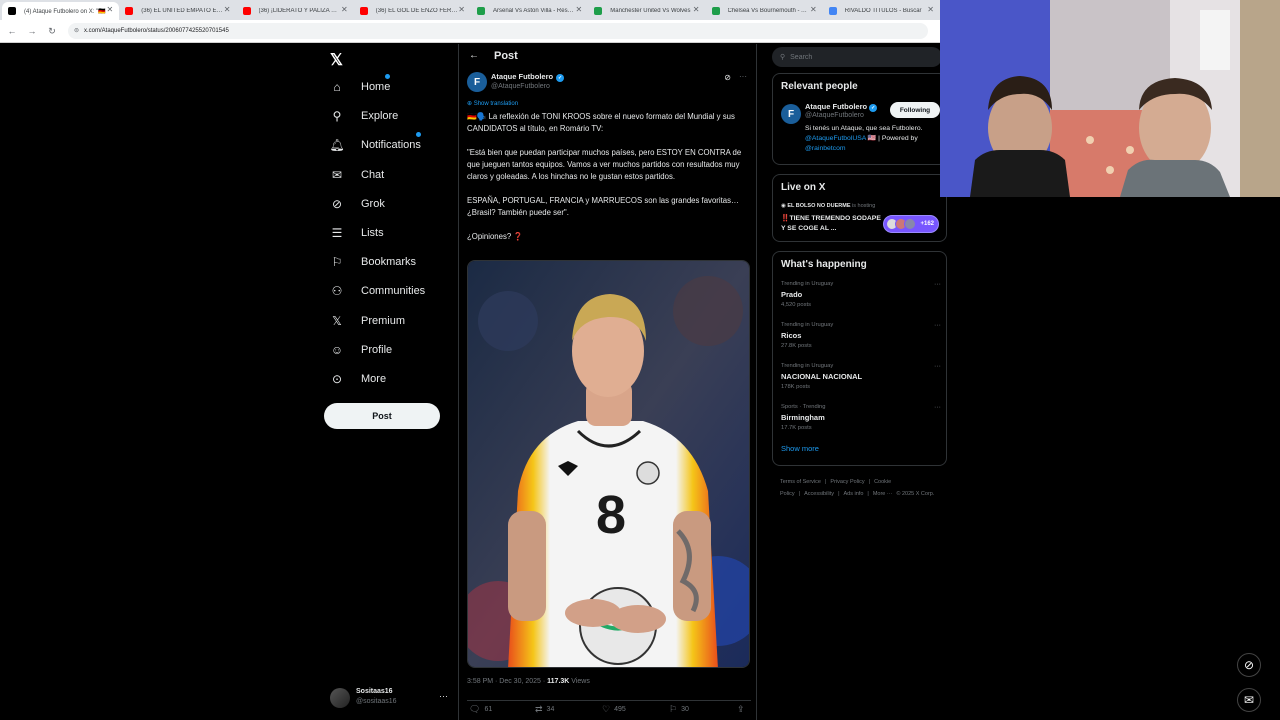 The image size is (1280, 720). What do you see at coordinates (522, 76) in the screenshot?
I see `author-name: Ataque Futbolero` at bounding box center [522, 76].